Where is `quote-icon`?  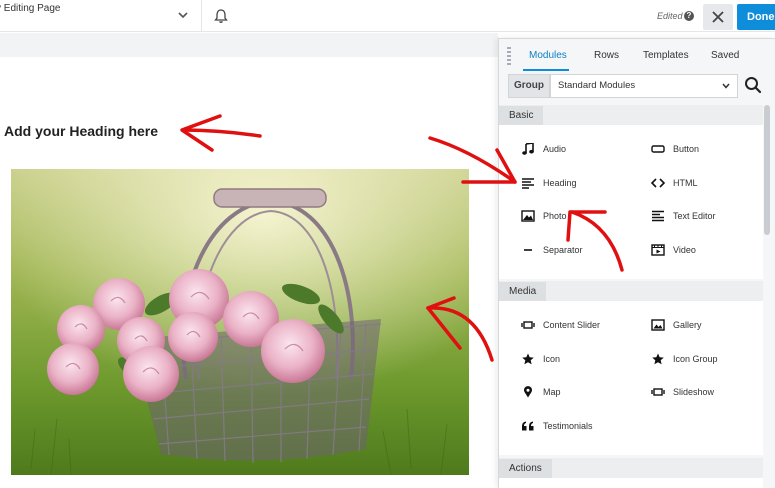
quote-icon is located at coordinates (528, 426).